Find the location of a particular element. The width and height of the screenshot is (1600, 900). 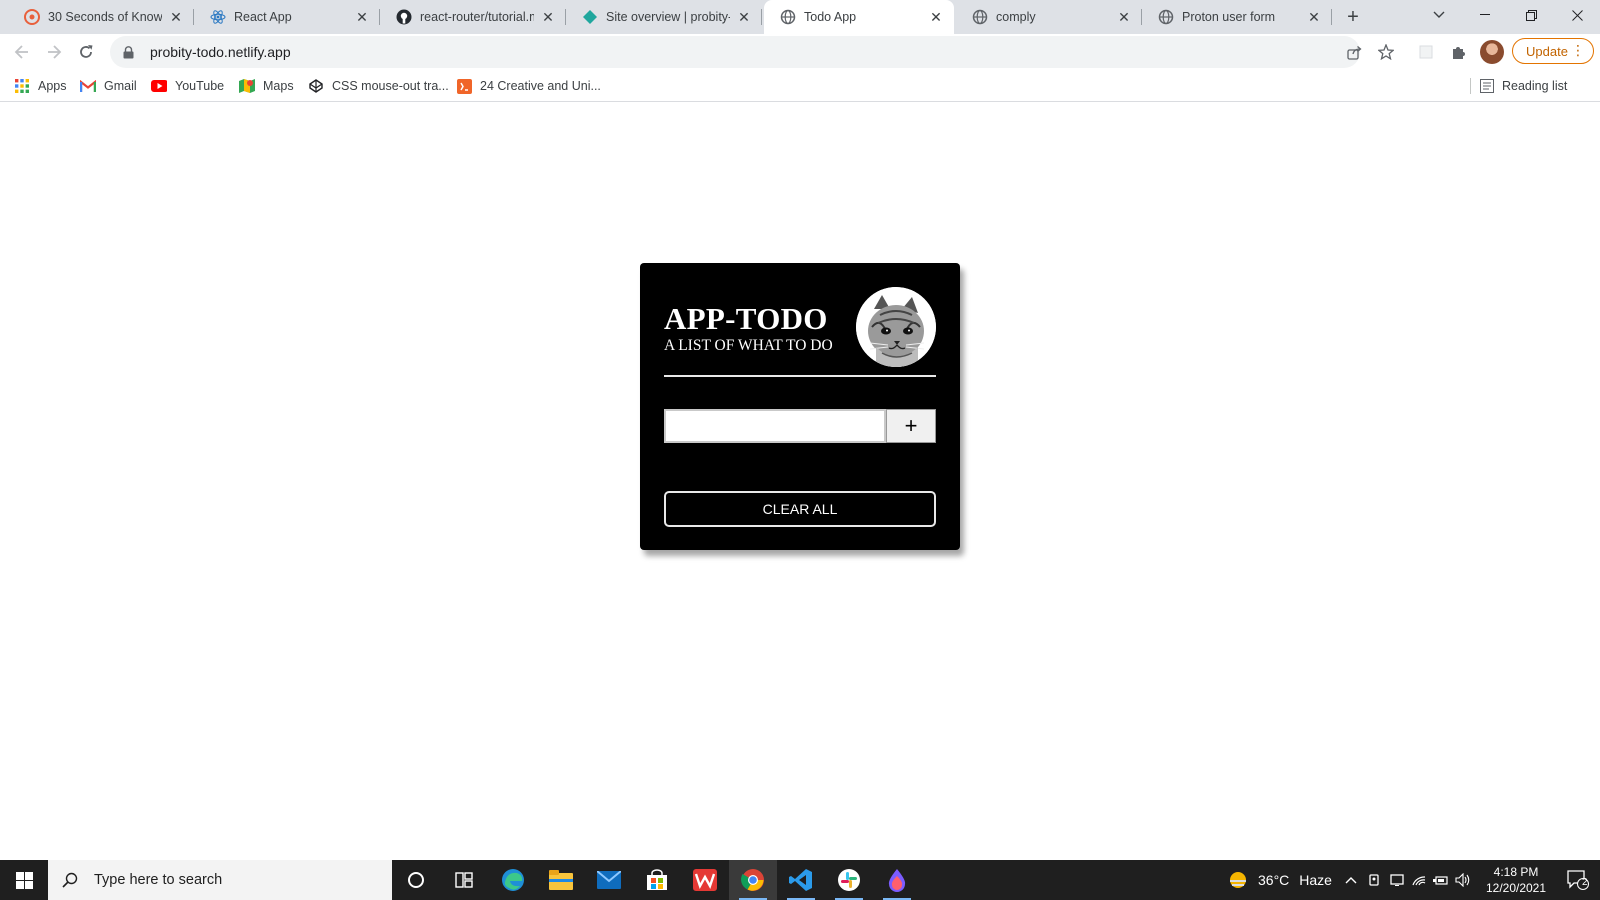

youtube-icon is located at coordinates (159, 86).